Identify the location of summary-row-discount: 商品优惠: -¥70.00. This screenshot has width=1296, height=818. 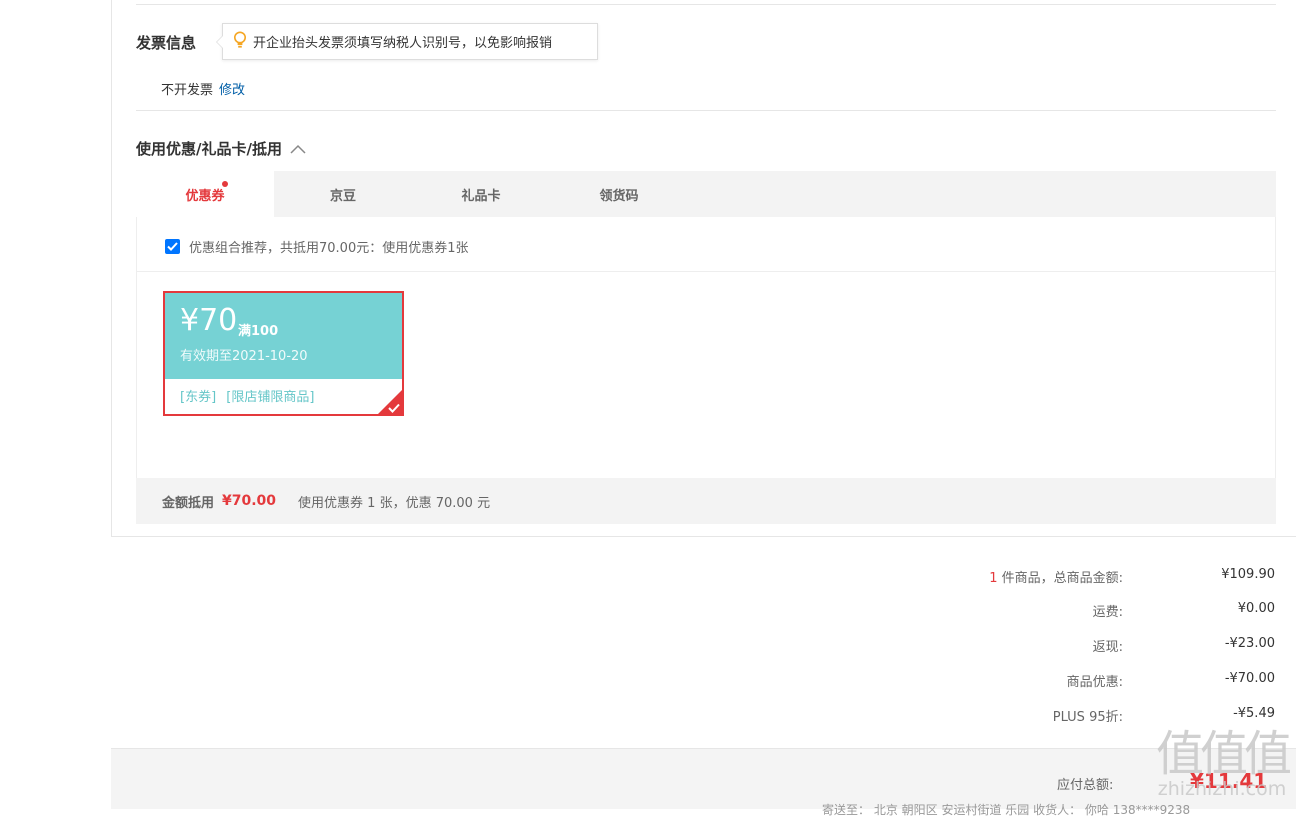
(1087, 681).